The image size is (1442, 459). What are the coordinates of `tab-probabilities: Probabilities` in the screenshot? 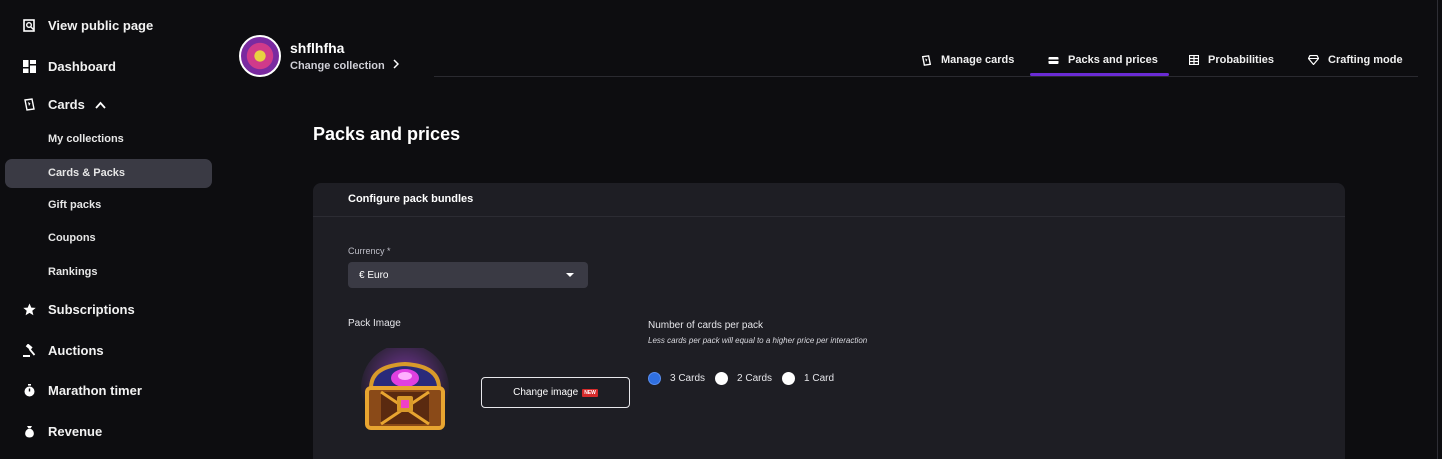 It's located at (1231, 60).